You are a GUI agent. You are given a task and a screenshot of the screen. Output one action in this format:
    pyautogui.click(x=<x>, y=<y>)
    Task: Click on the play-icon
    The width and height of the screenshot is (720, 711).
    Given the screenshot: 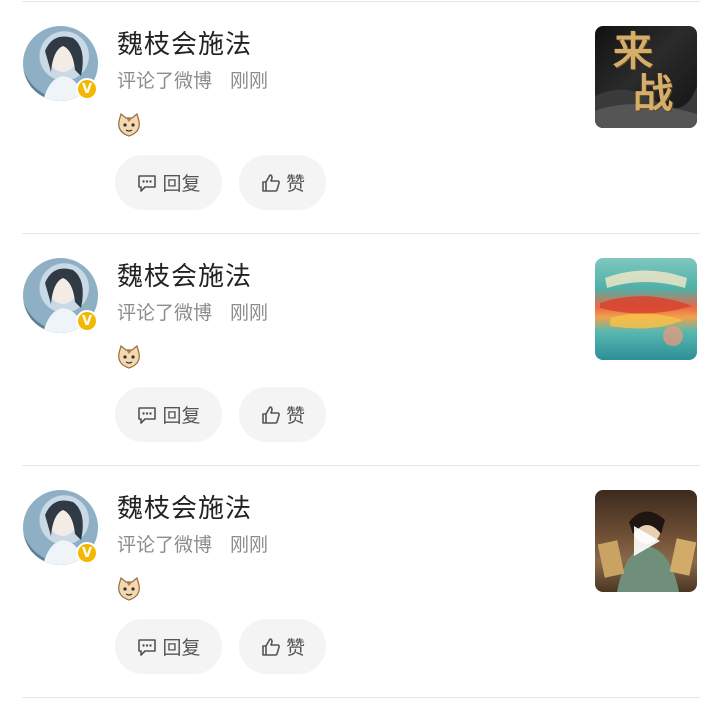 What is the action you would take?
    pyautogui.click(x=647, y=541)
    